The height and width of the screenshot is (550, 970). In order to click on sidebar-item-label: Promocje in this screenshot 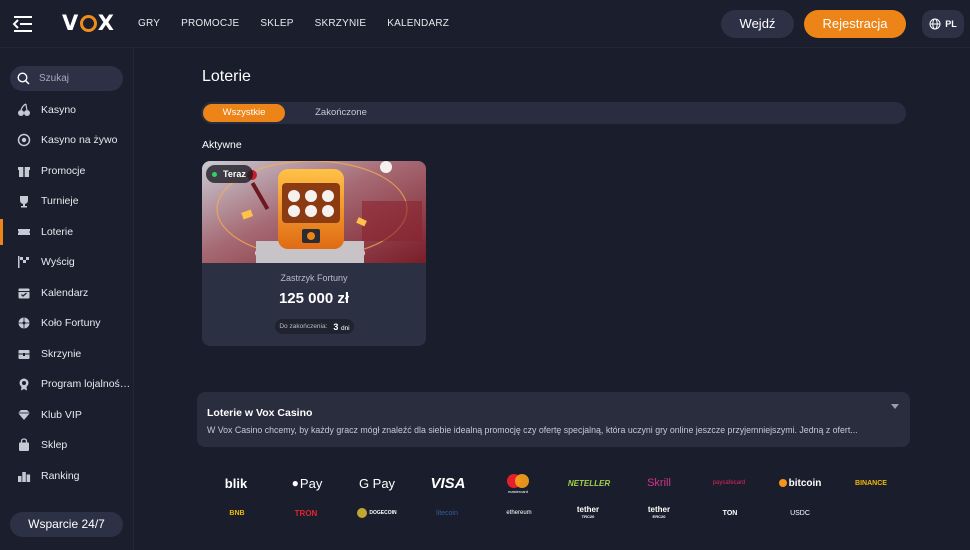, I will do `click(63, 171)`.